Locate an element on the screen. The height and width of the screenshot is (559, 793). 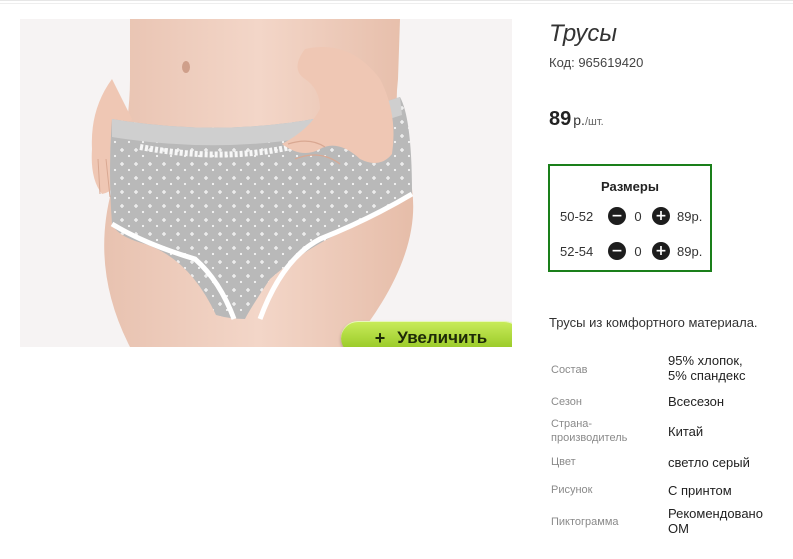
property-value: С принтом is located at coordinates (700, 490).